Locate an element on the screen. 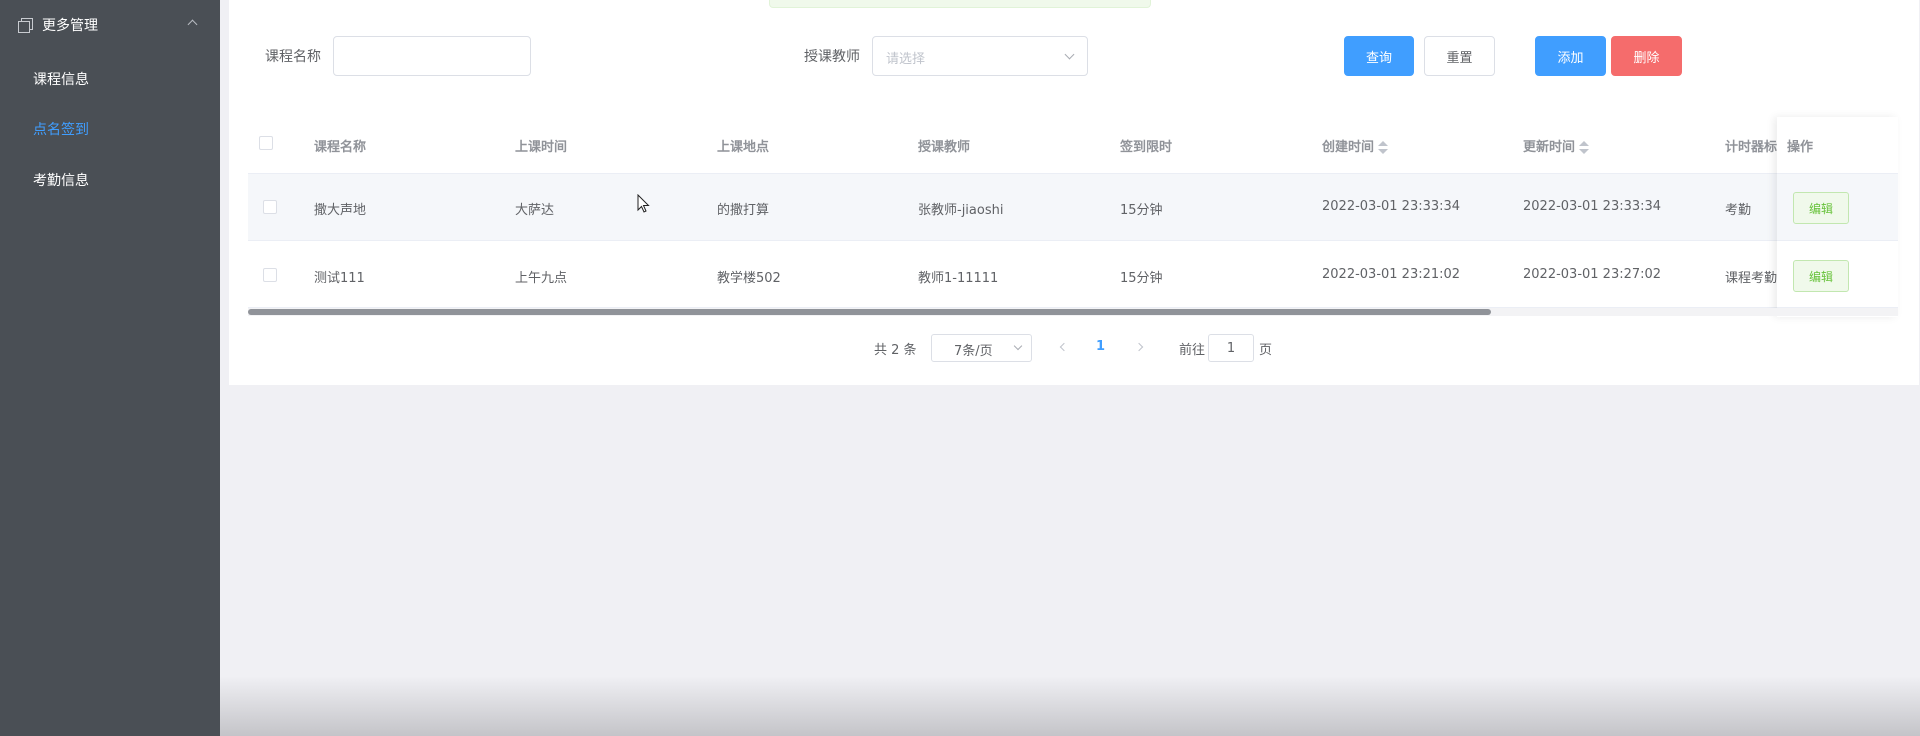 The height and width of the screenshot is (736, 1920). goto-page-input is located at coordinates (1231, 348).